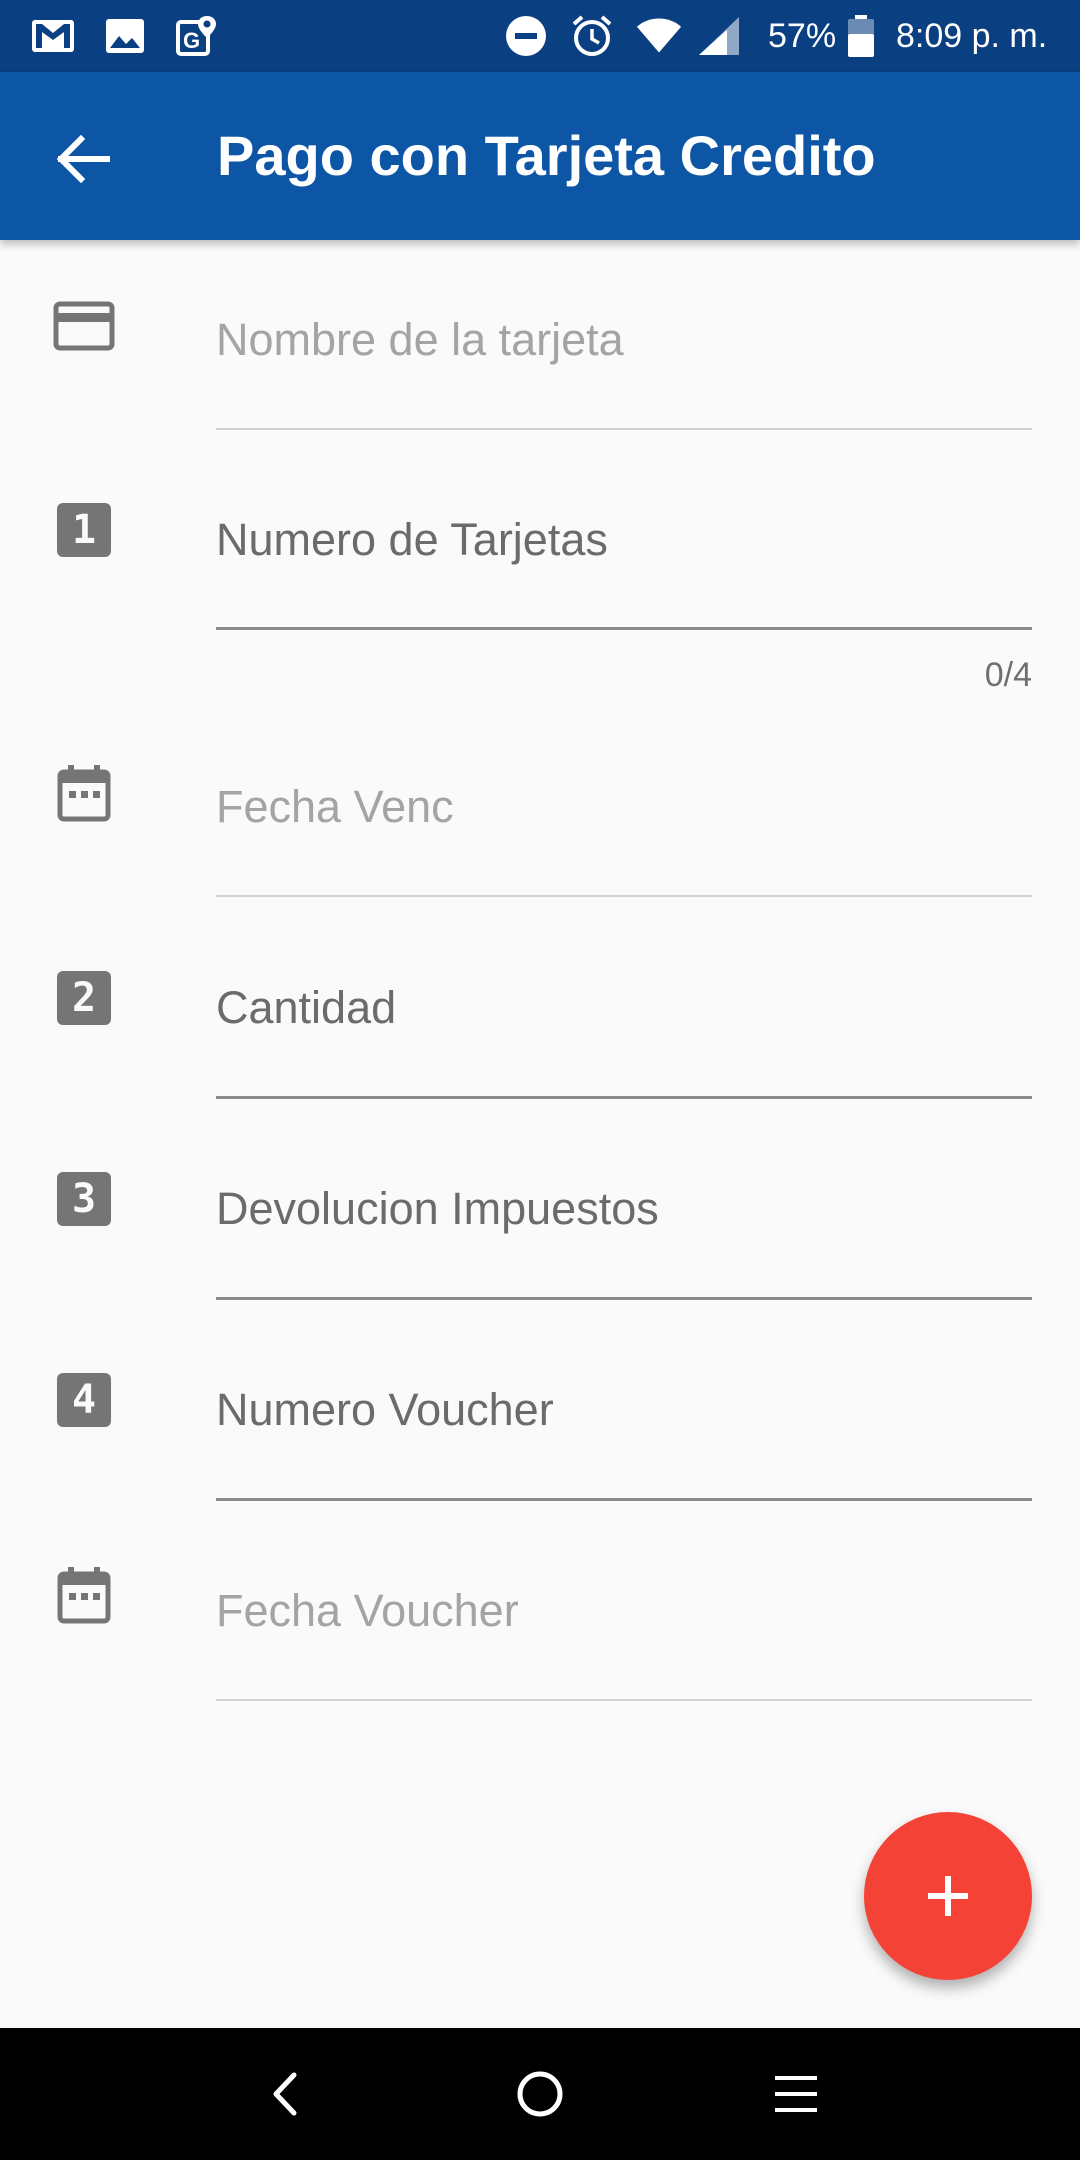 The image size is (1080, 2160). I want to click on nav-back-icon, so click(285, 2094).